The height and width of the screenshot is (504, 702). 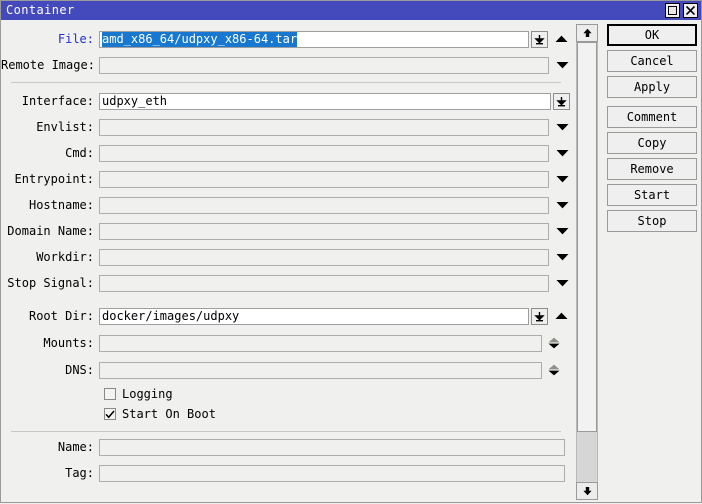 I want to click on form-row-cmd: Cmd:, so click(x=285, y=153).